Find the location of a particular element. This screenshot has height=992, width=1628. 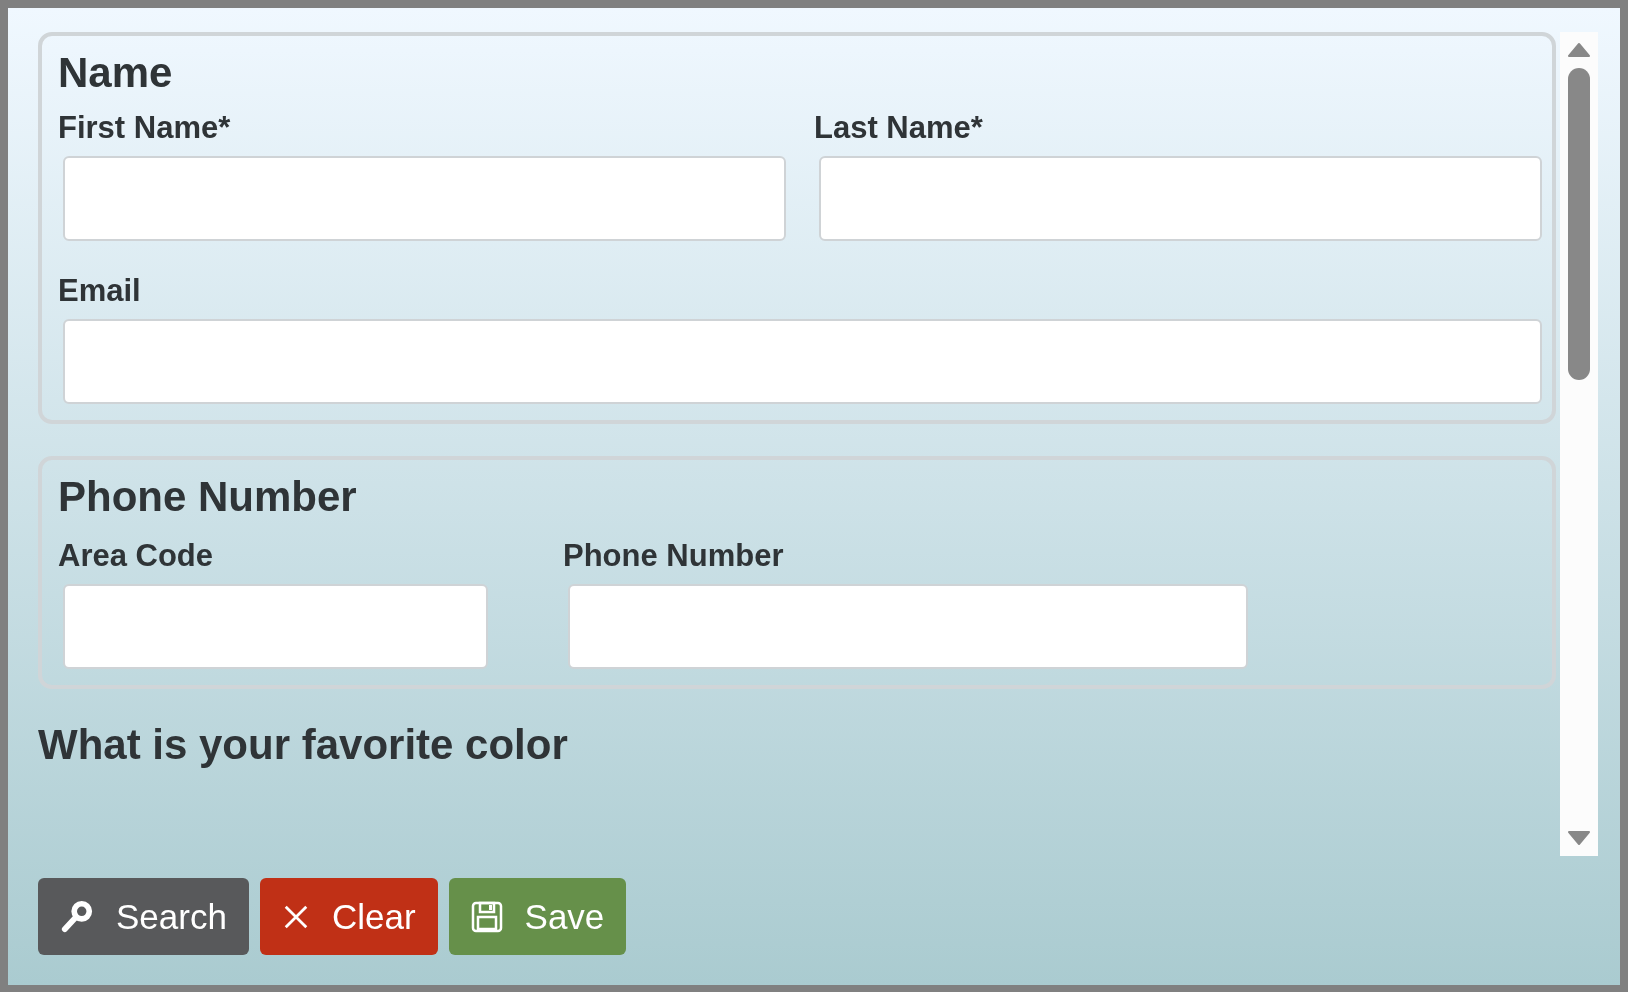

scroll-up-icon is located at coordinates (1579, 50).